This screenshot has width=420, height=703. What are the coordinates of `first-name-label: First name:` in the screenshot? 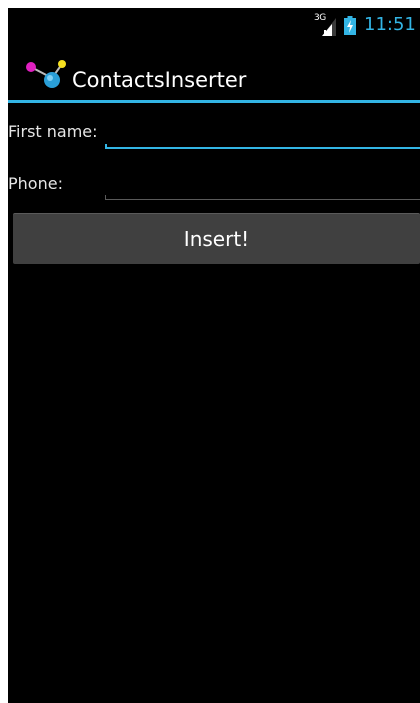 It's located at (53, 131).